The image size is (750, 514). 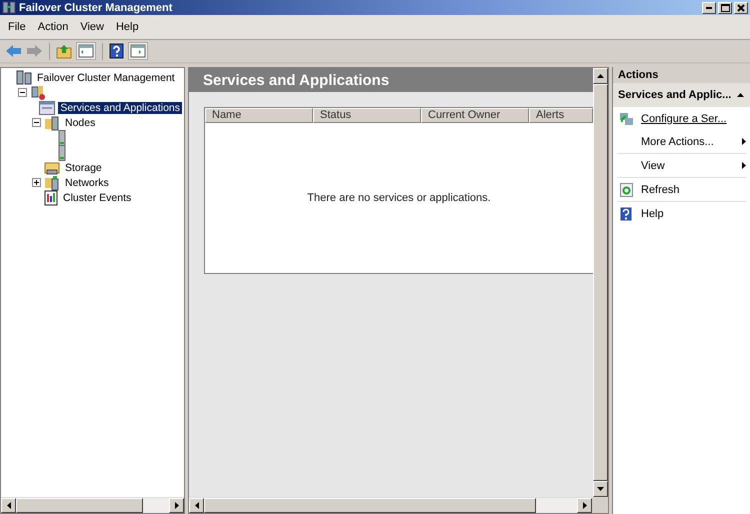 I want to click on scroll-up-icon, so click(x=600, y=76).